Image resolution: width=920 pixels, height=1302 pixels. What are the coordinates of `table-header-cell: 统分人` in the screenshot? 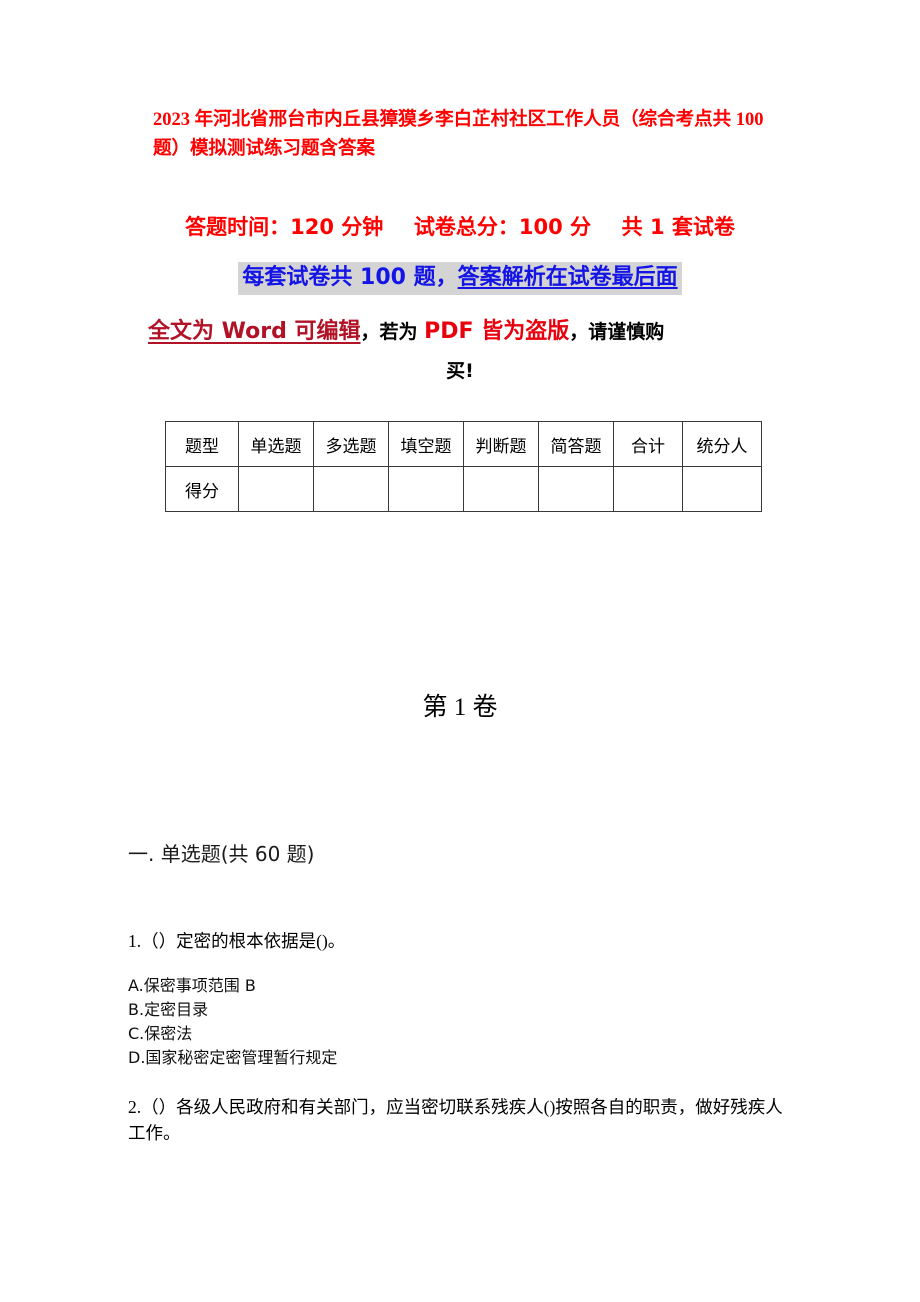 It's located at (722, 444).